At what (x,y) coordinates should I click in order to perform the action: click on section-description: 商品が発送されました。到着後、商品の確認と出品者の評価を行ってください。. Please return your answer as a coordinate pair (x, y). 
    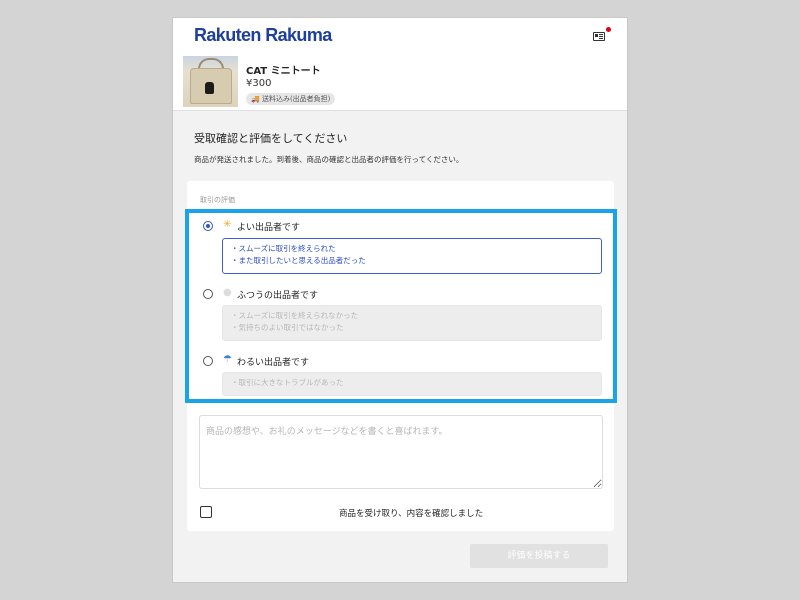
    Looking at the image, I should click on (329, 159).